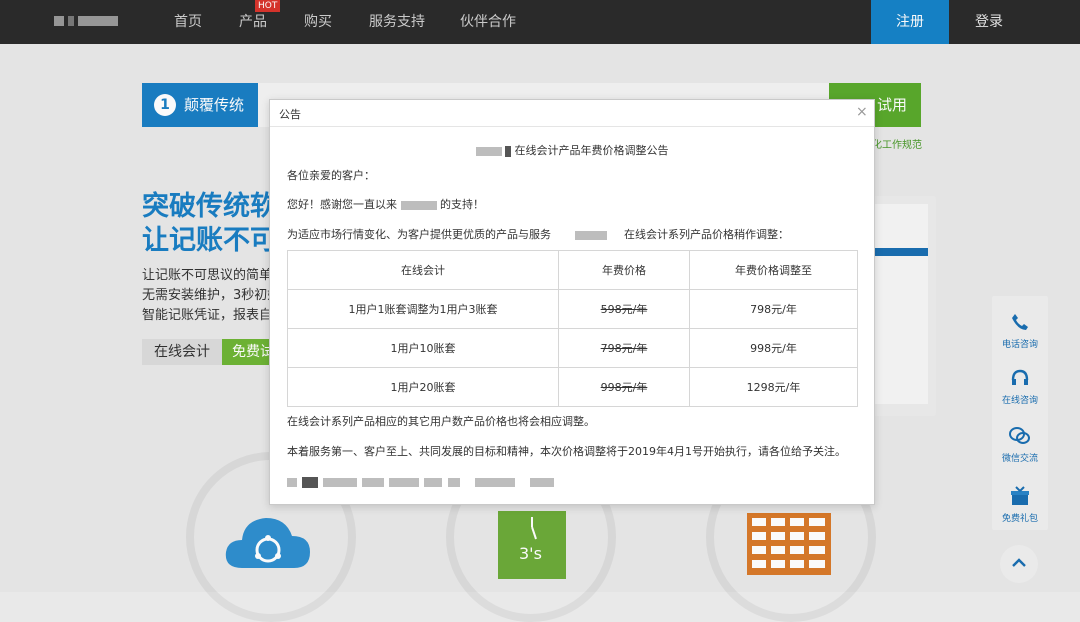 This screenshot has width=1080, height=622. What do you see at coordinates (773, 309) in the screenshot?
I see `new-price: 798元/年` at bounding box center [773, 309].